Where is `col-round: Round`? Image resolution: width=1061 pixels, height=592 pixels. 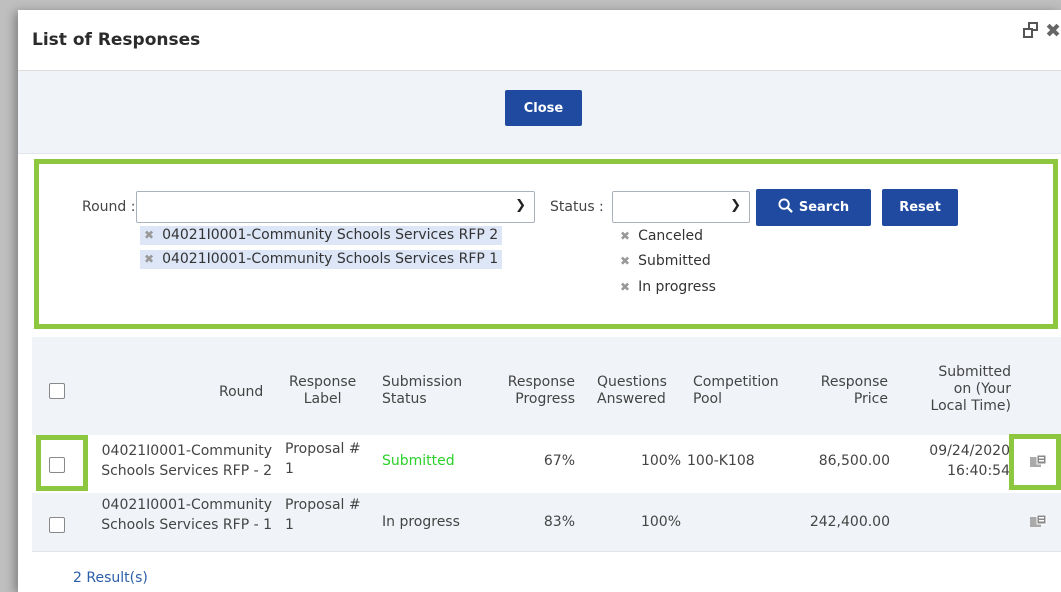 col-round: Round is located at coordinates (241, 392).